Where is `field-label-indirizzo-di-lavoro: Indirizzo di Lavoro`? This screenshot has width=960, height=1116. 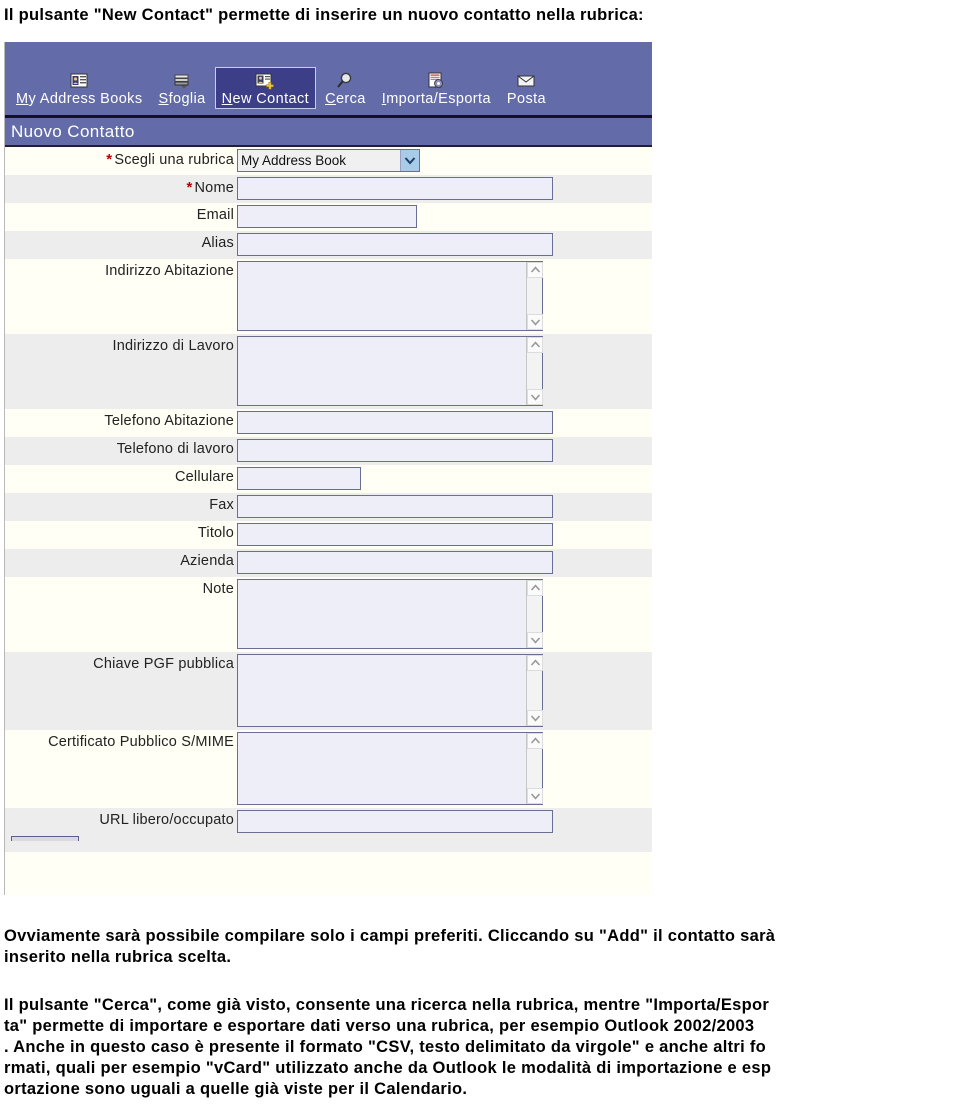
field-label-indirizzo-di-lavoro: Indirizzo di Lavoro is located at coordinates (121, 344).